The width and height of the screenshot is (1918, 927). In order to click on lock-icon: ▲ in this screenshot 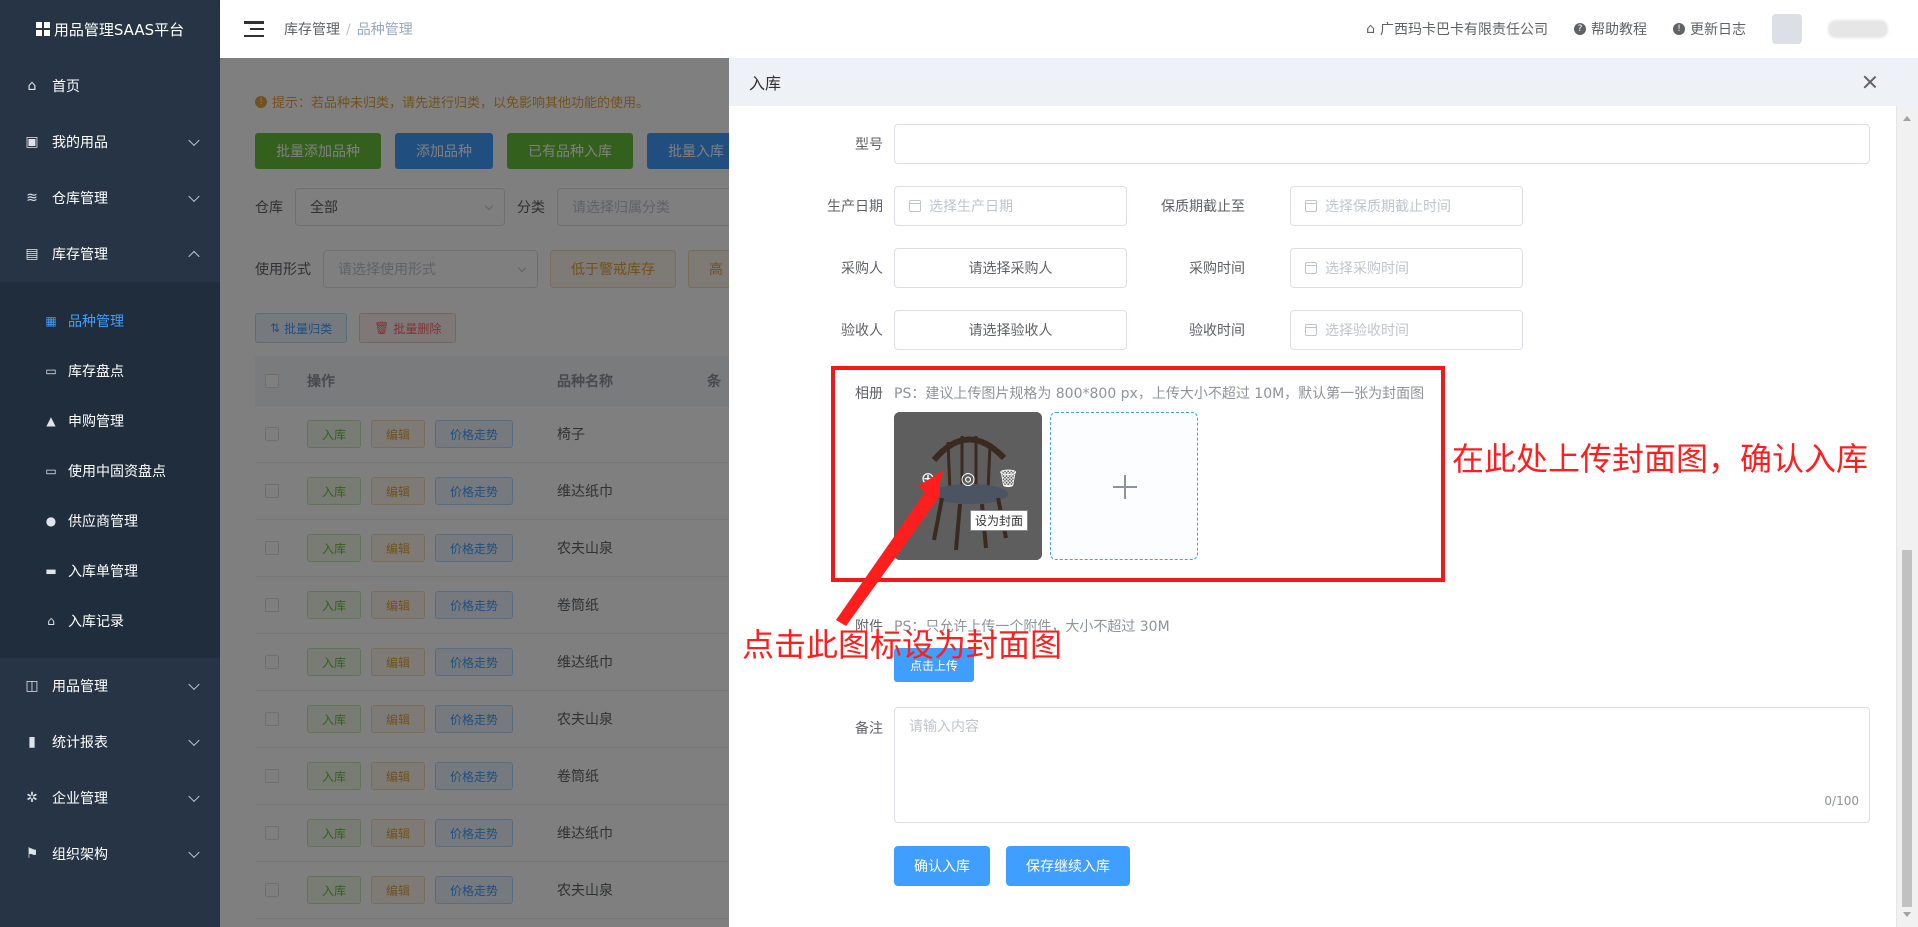, I will do `click(51, 421)`.